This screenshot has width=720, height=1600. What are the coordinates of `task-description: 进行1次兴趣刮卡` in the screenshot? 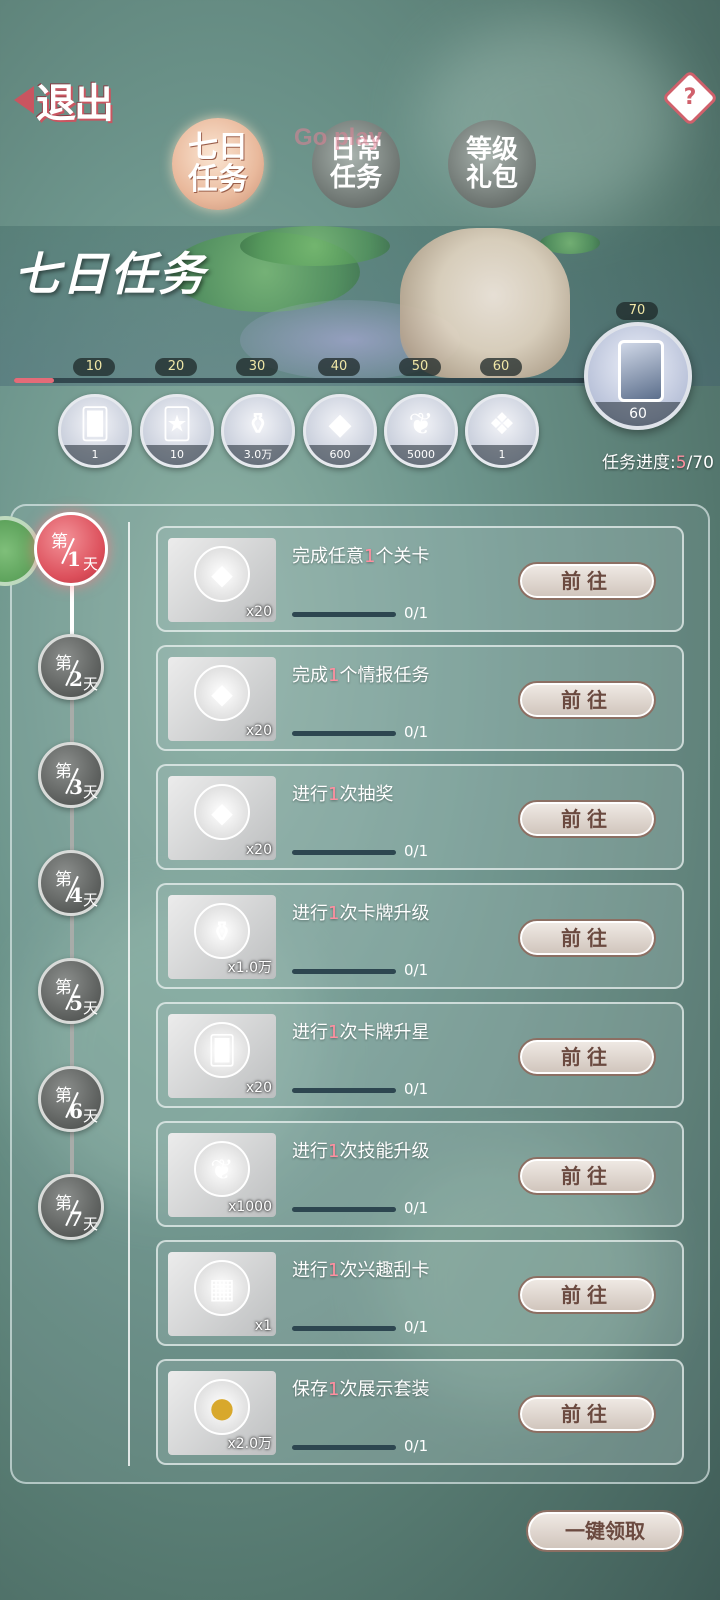 It's located at (360, 1269).